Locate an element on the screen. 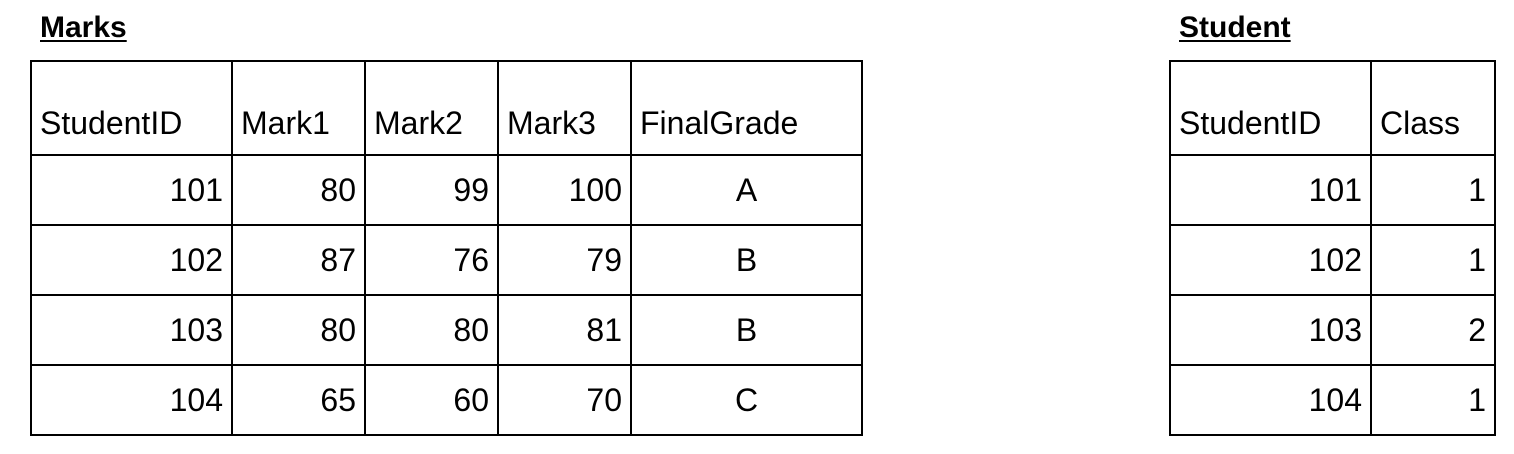 This screenshot has width=1514, height=454. table-row: 101 80 99 100 A is located at coordinates (446, 190).